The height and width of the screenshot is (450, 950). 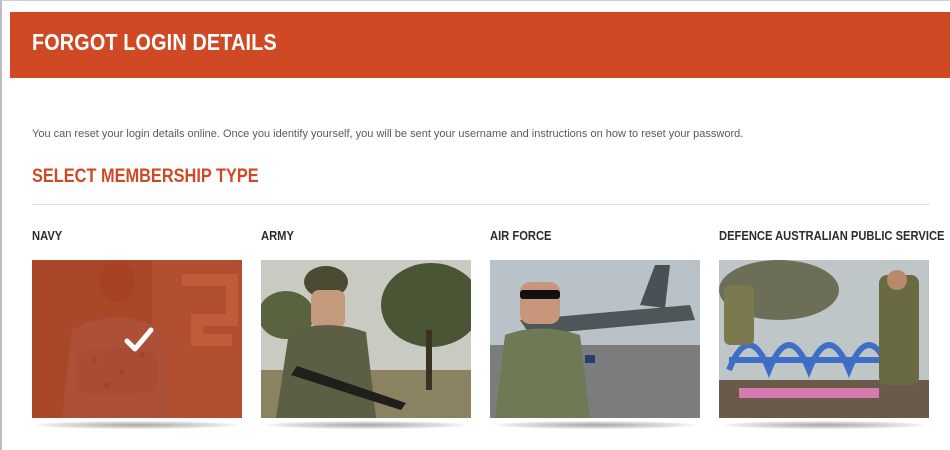 I want to click on air-force-photo-image, so click(x=595, y=339).